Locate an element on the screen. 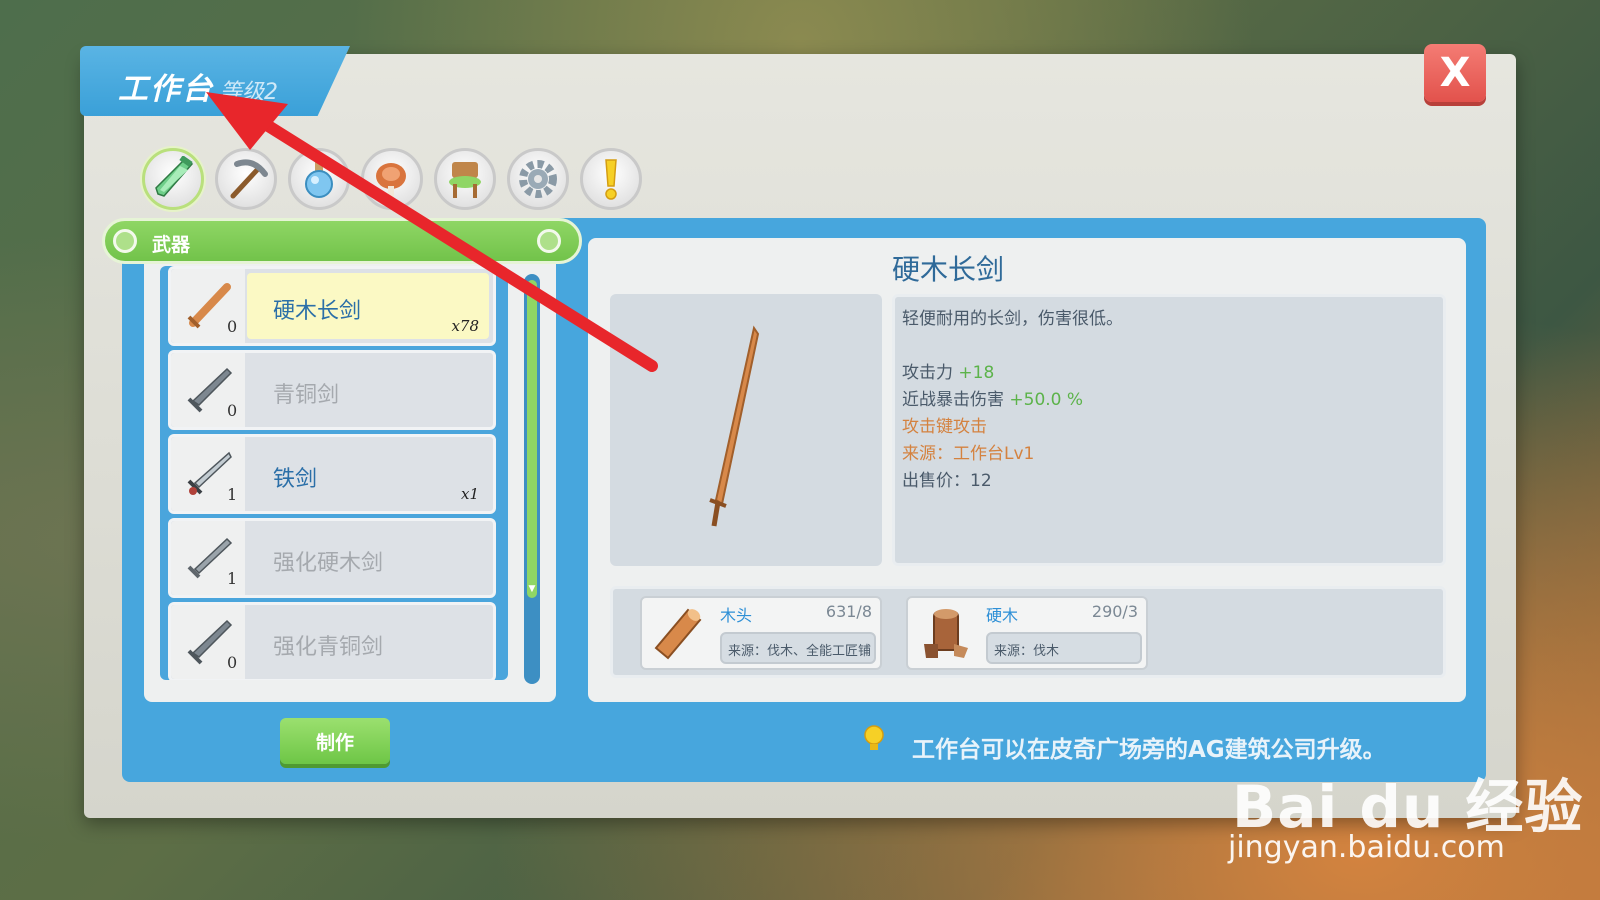 This screenshot has width=1600, height=900. category-label: 武器 is located at coordinates (171, 245).